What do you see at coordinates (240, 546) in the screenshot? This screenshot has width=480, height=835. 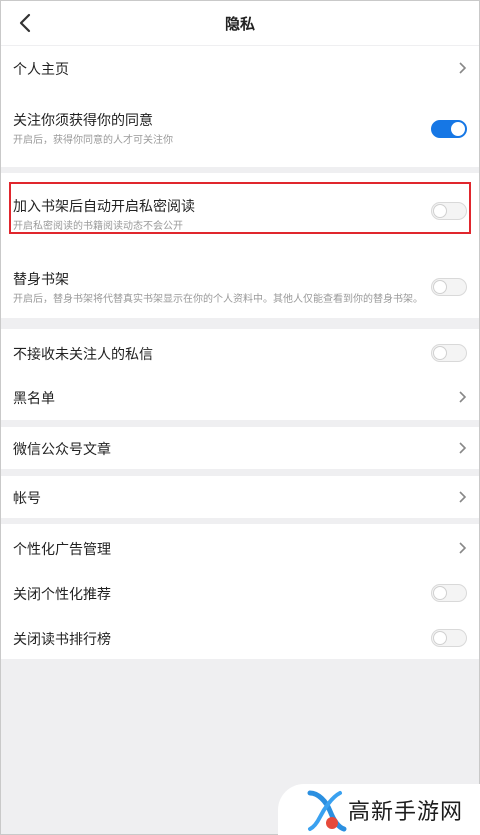 I see `ad-management-row: 个性化广告管理` at bounding box center [240, 546].